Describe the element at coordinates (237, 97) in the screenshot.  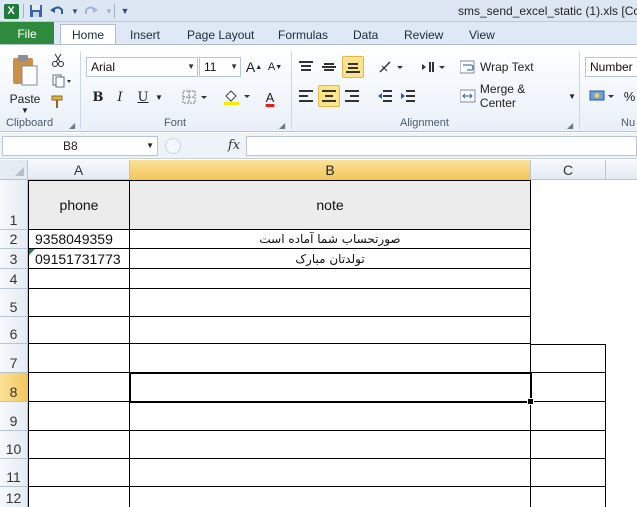
I see `fill-color-button` at that location.